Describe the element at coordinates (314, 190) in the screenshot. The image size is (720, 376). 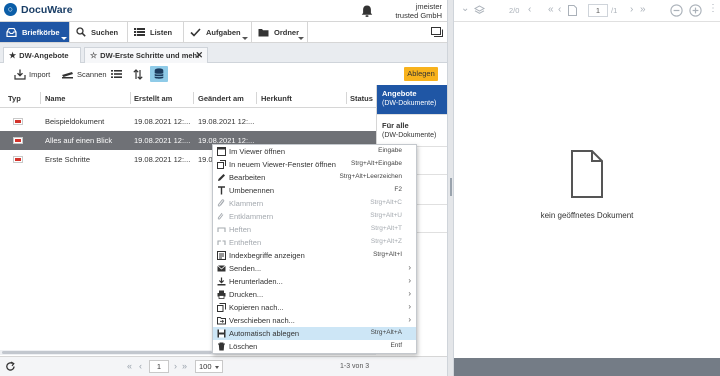
I see `menu-item-rename: Umbenennen F2` at that location.